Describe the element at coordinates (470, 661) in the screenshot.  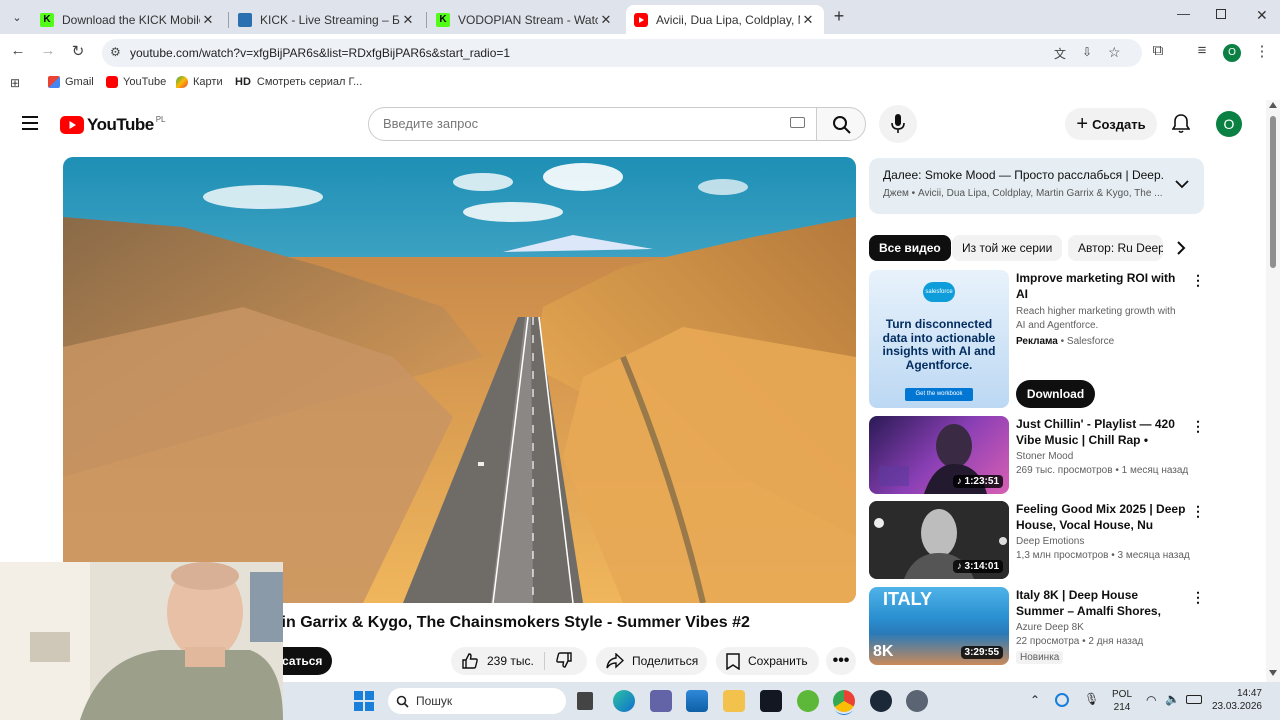
I see `thumbs-up-icon` at that location.